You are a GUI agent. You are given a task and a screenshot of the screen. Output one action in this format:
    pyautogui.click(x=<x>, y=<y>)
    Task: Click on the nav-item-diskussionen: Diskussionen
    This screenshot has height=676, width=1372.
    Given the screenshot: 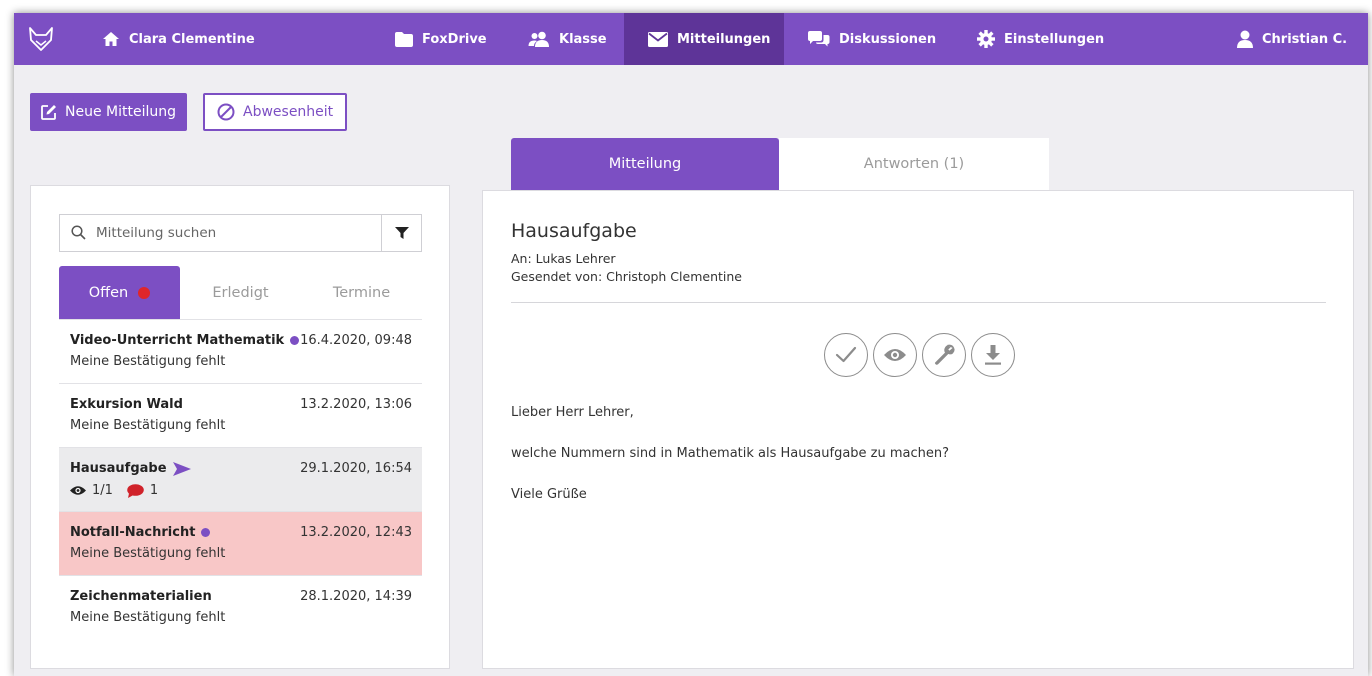 What is the action you would take?
    pyautogui.click(x=872, y=39)
    